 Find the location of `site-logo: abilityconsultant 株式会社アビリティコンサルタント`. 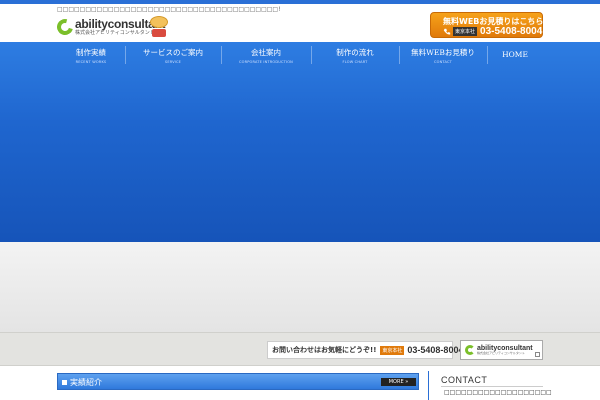

site-logo: abilityconsultant 株式会社アビリティコンサルタント is located at coordinates (110, 27).